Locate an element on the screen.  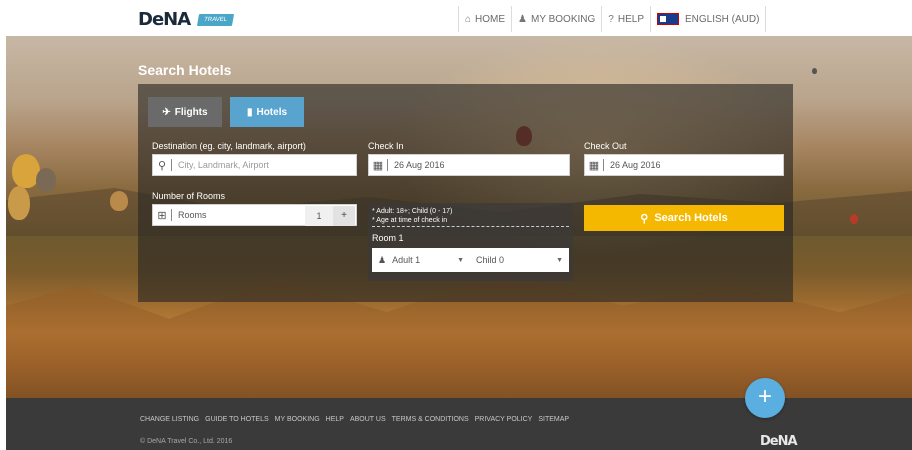
footer-link: CHANGE LISTING is located at coordinates (169, 419).